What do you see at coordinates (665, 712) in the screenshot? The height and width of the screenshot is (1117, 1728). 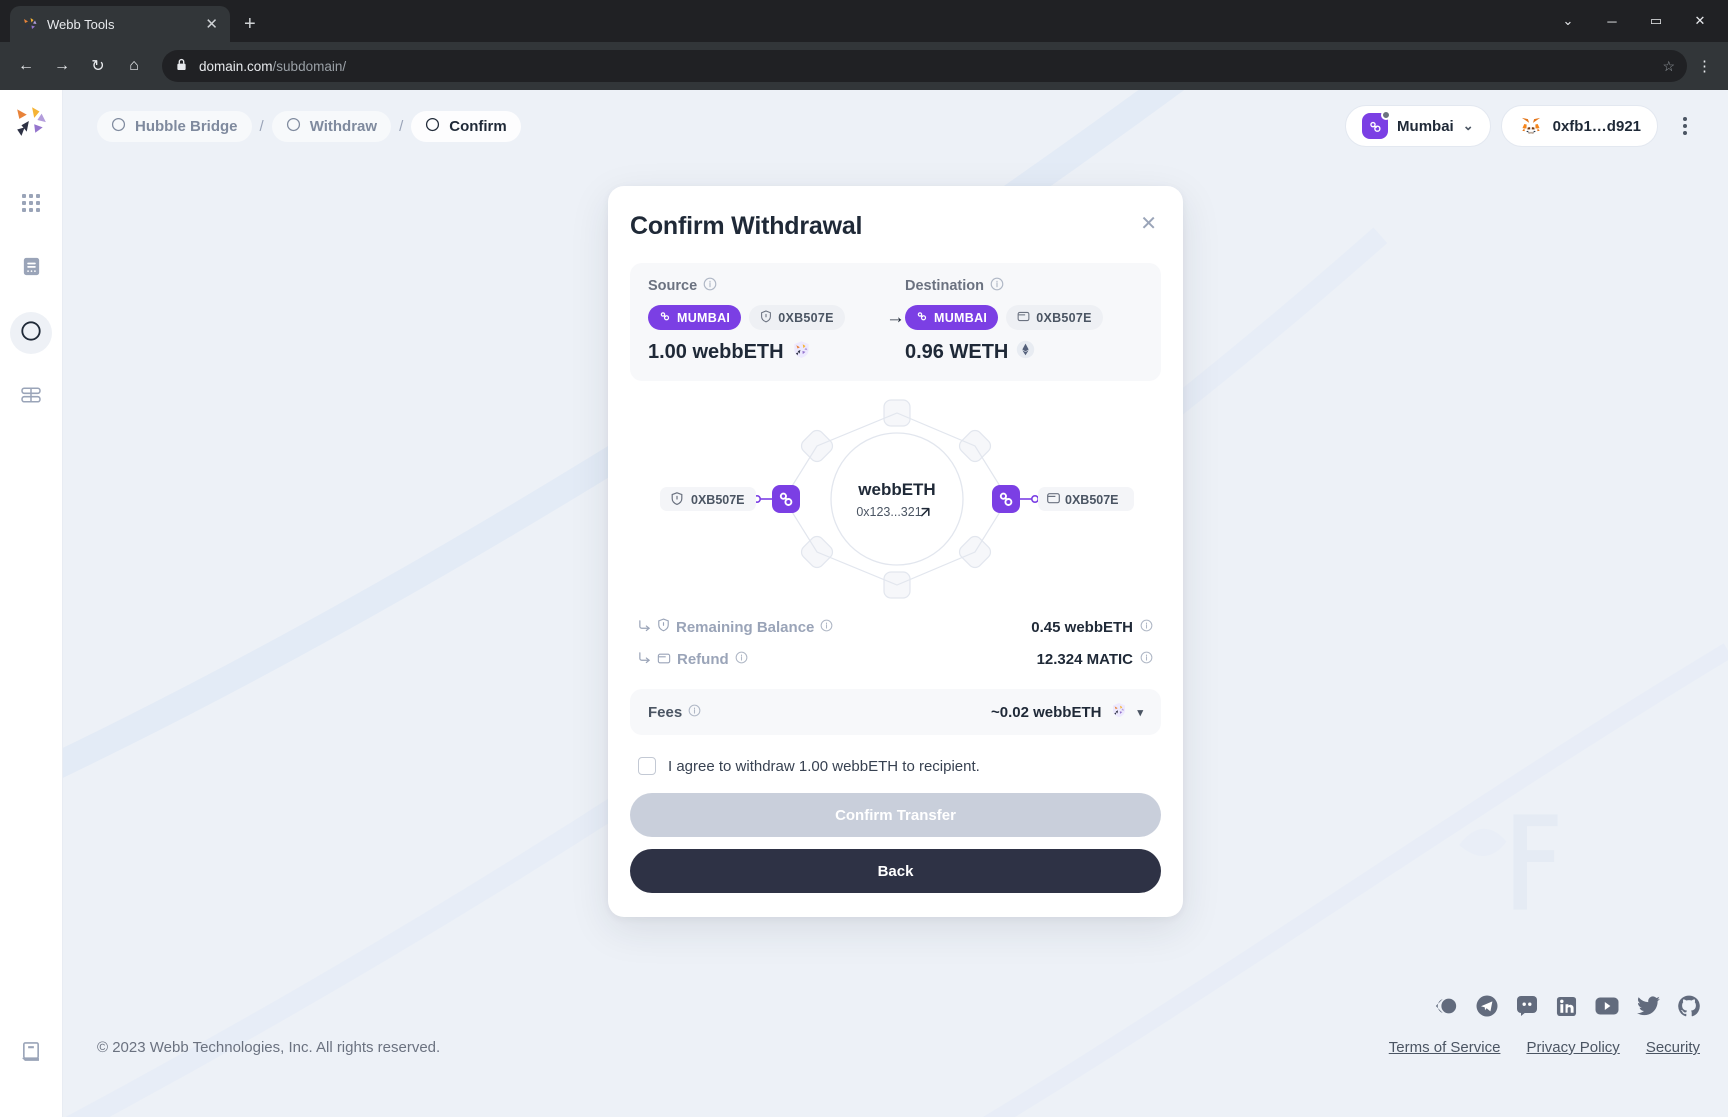 I see `fees-label: Fees` at bounding box center [665, 712].